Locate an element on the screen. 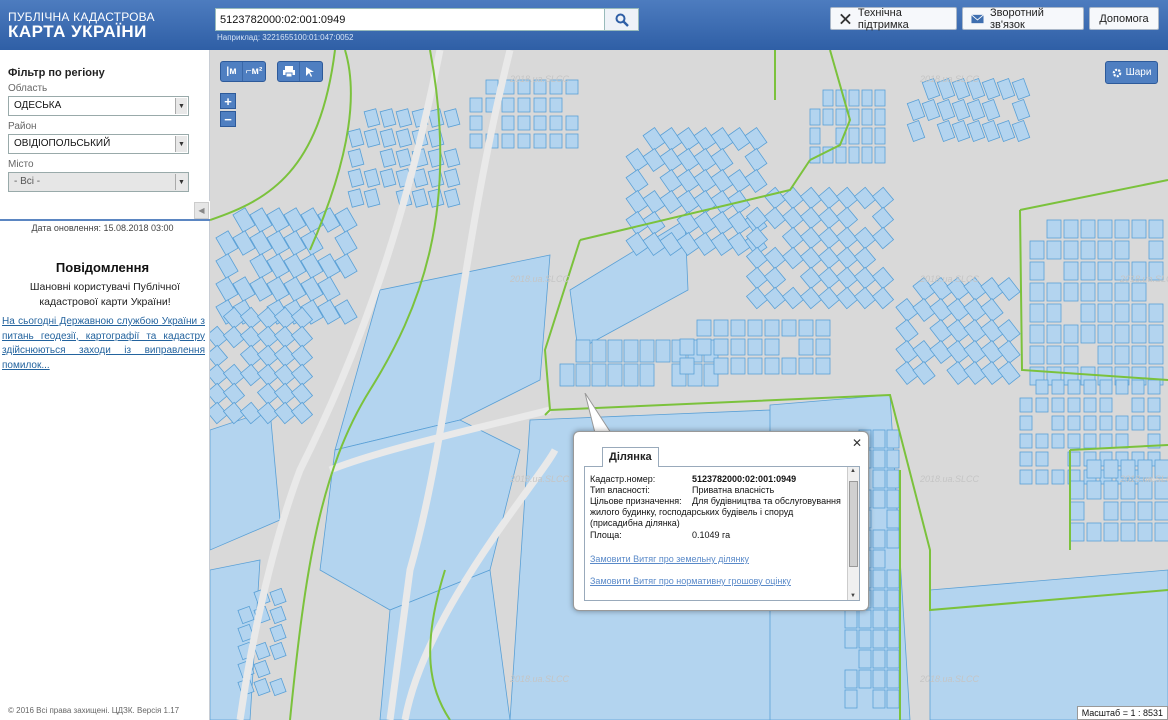  popup-scrollbar: ▲ ▼ is located at coordinates (853, 533).